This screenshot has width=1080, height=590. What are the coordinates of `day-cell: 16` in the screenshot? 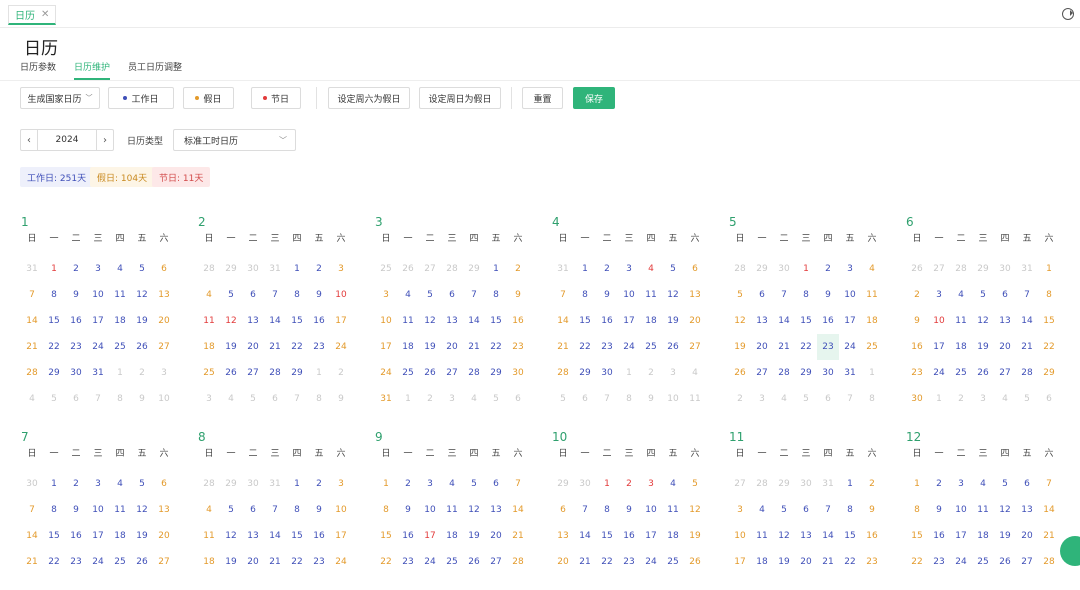 It's located at (518, 321).